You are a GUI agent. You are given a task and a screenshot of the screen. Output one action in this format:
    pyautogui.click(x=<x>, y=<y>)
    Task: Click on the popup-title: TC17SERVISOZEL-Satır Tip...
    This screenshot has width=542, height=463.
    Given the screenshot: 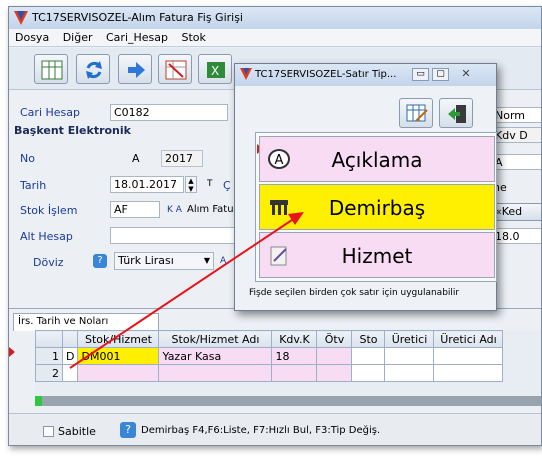 What is the action you would take?
    pyautogui.click(x=326, y=74)
    